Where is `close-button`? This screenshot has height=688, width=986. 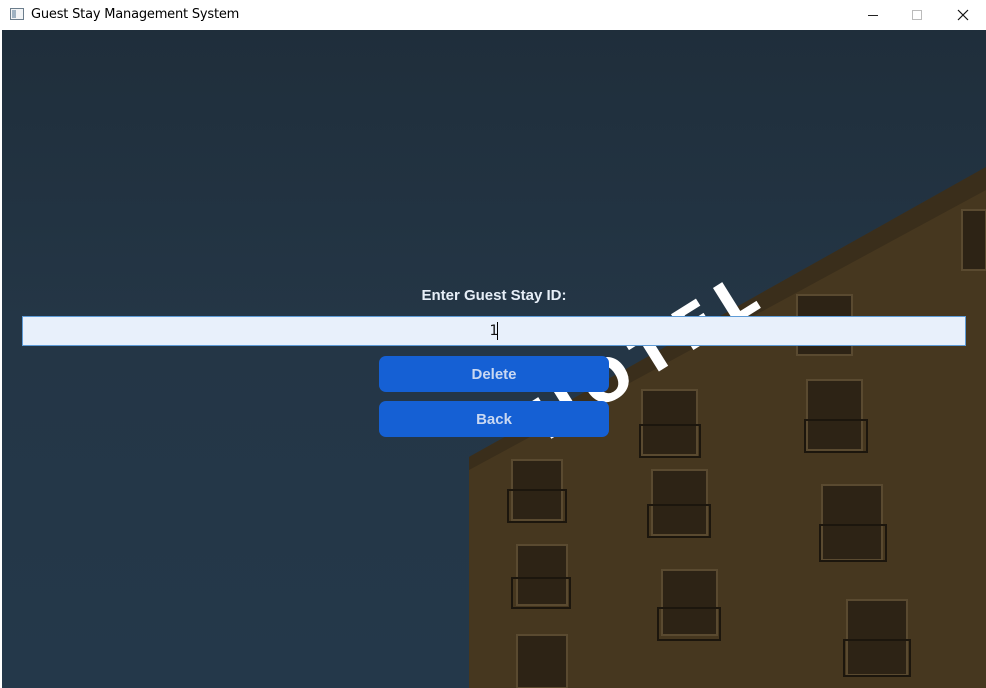
close-button is located at coordinates (963, 15).